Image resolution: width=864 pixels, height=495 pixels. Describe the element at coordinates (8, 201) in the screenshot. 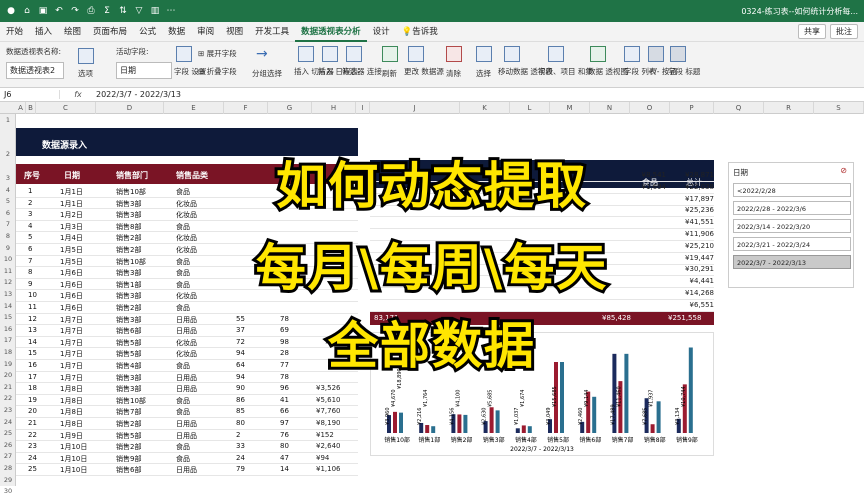

I see `row-header: 5` at that location.